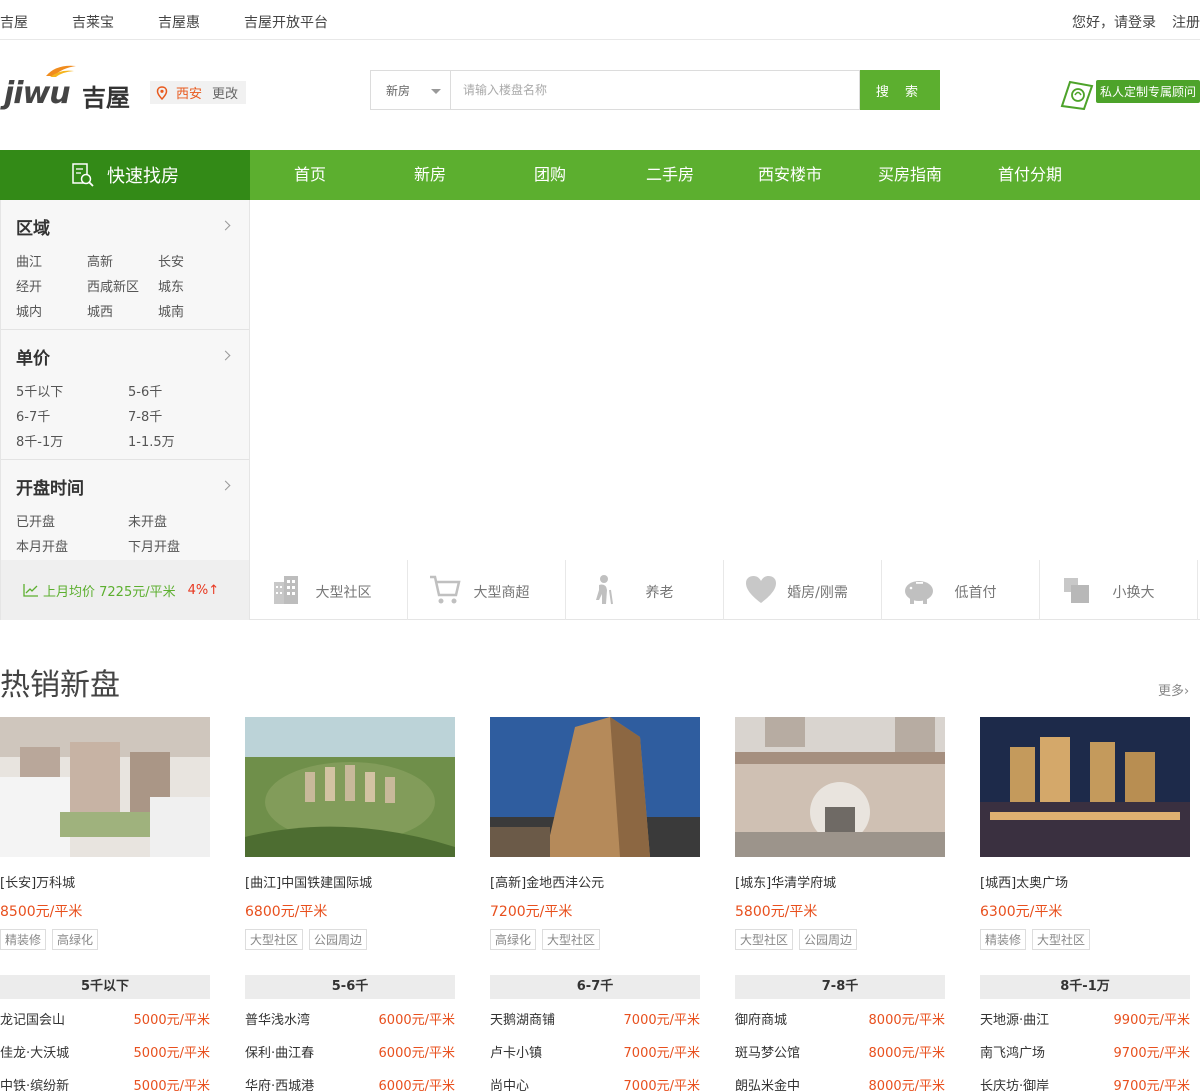 This screenshot has height=1091, width=1200. What do you see at coordinates (840, 987) in the screenshot?
I see `price-range-title: 7-8千` at bounding box center [840, 987].